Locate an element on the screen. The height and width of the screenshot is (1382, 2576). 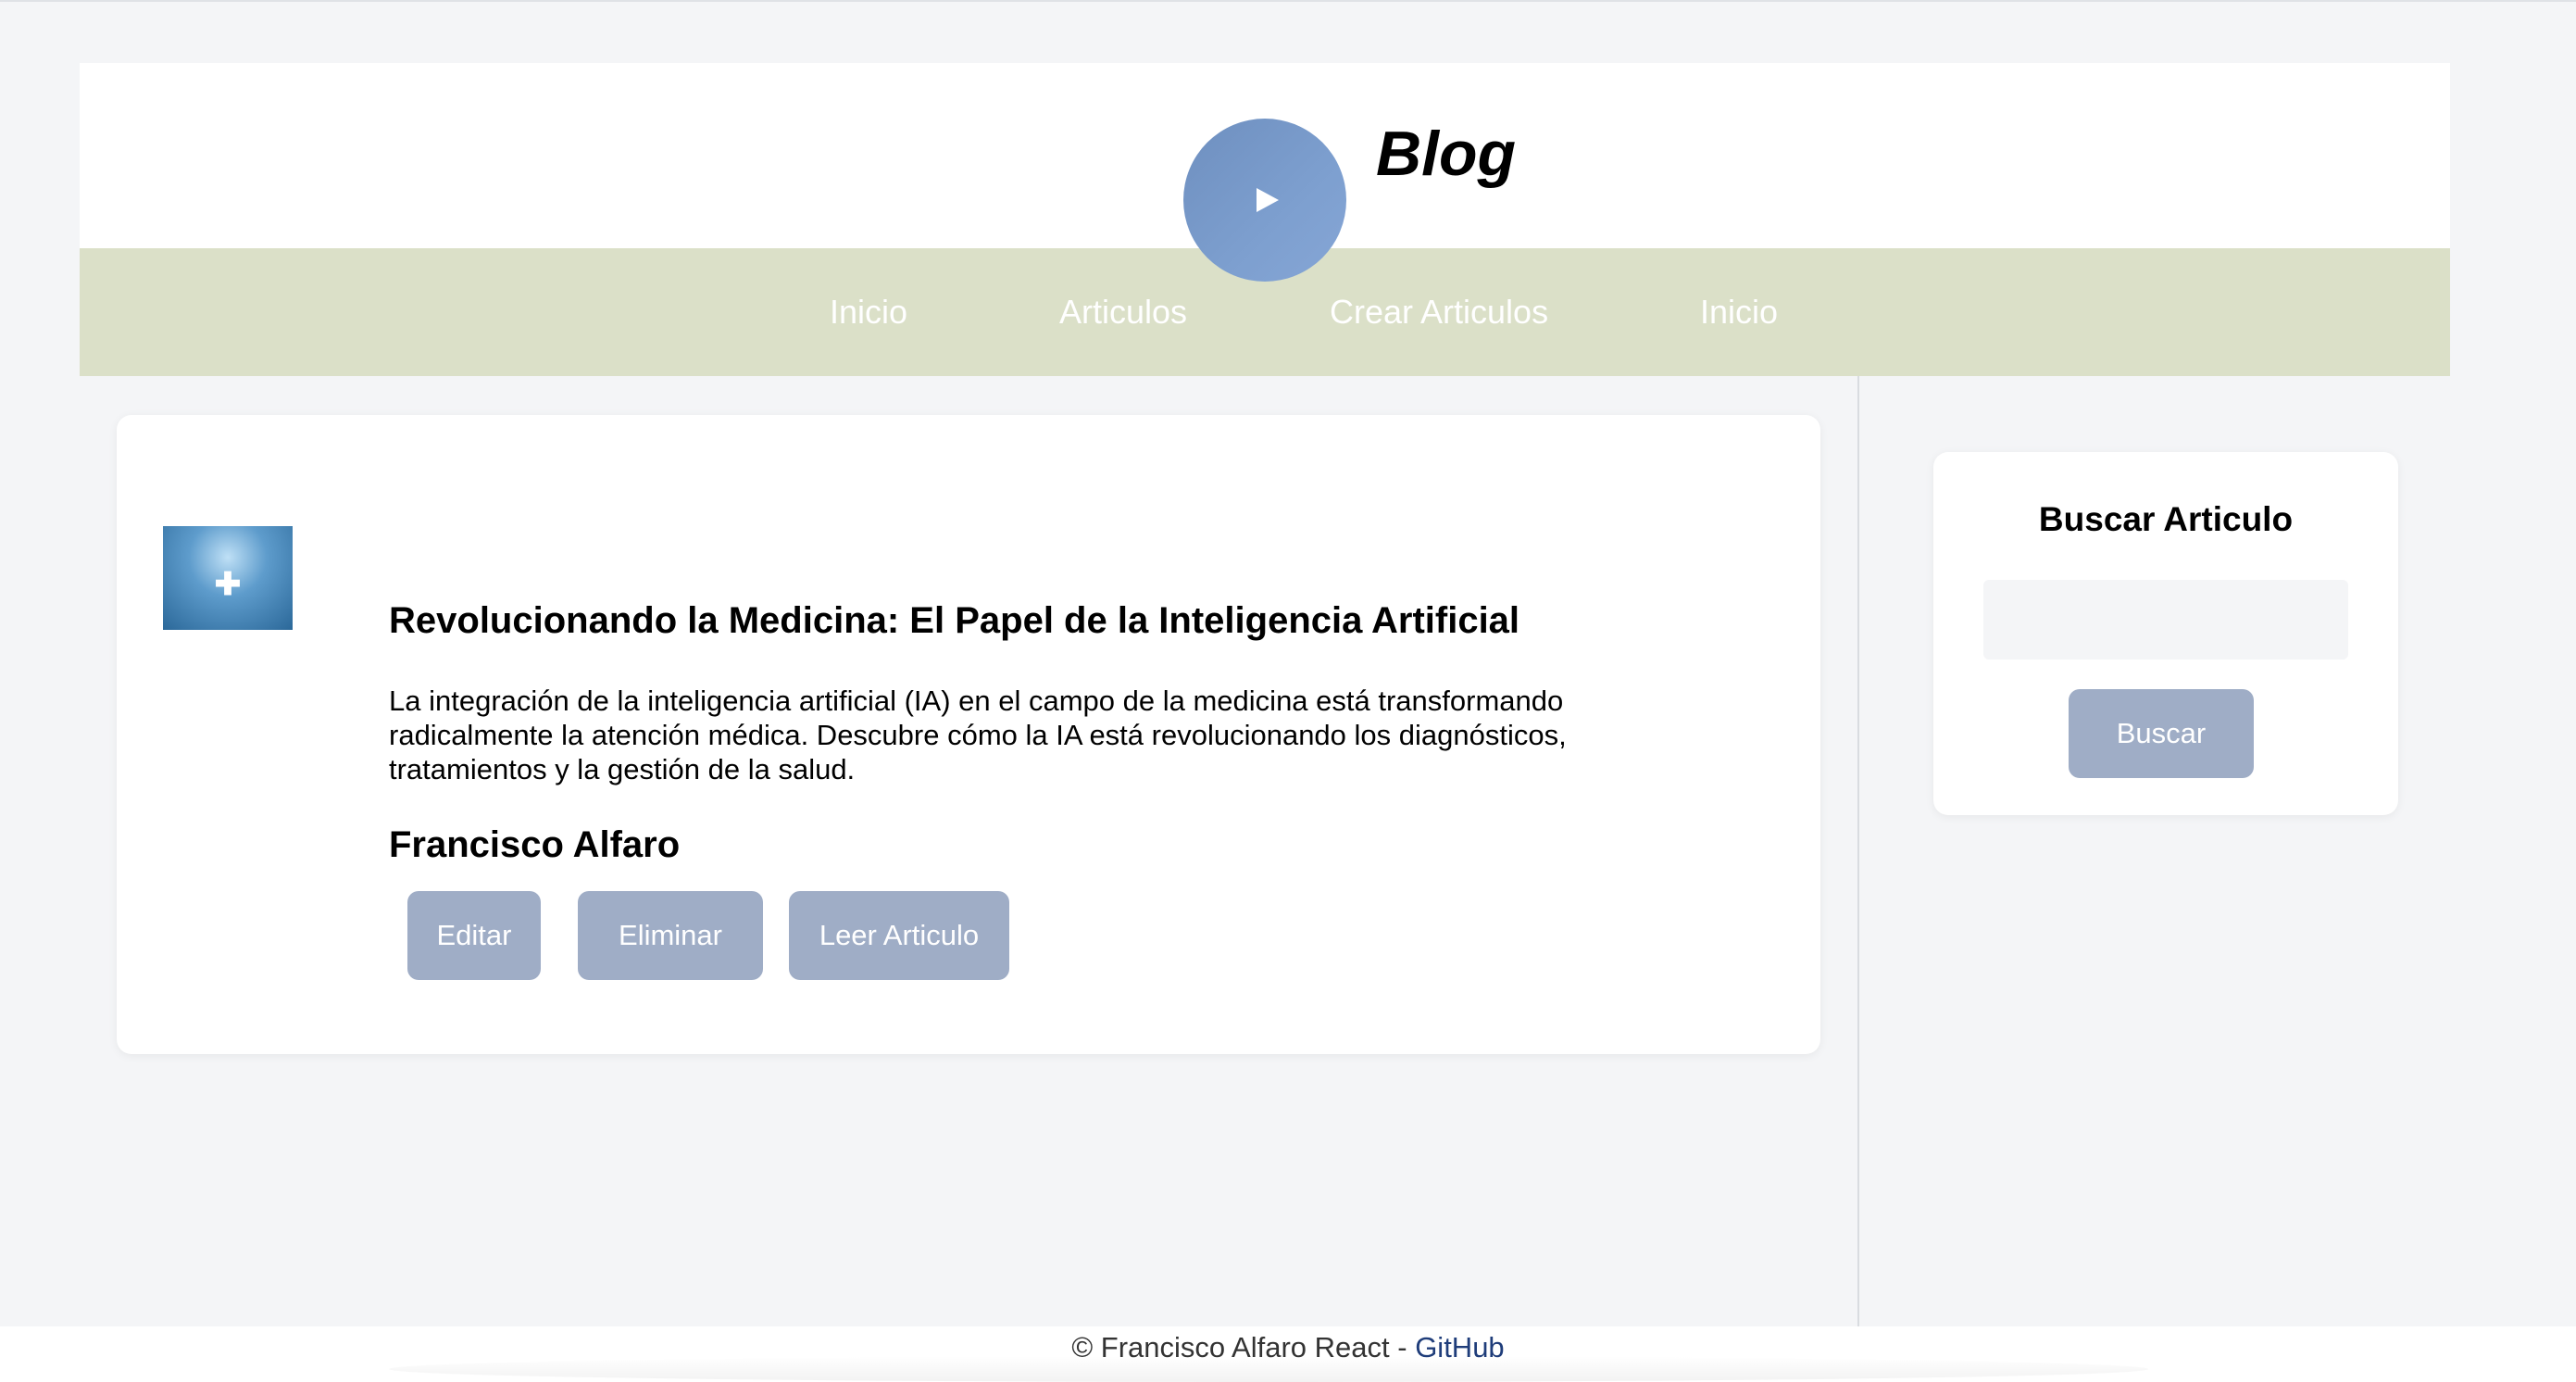
search-title: Buscar Articulo is located at coordinates (2166, 519).